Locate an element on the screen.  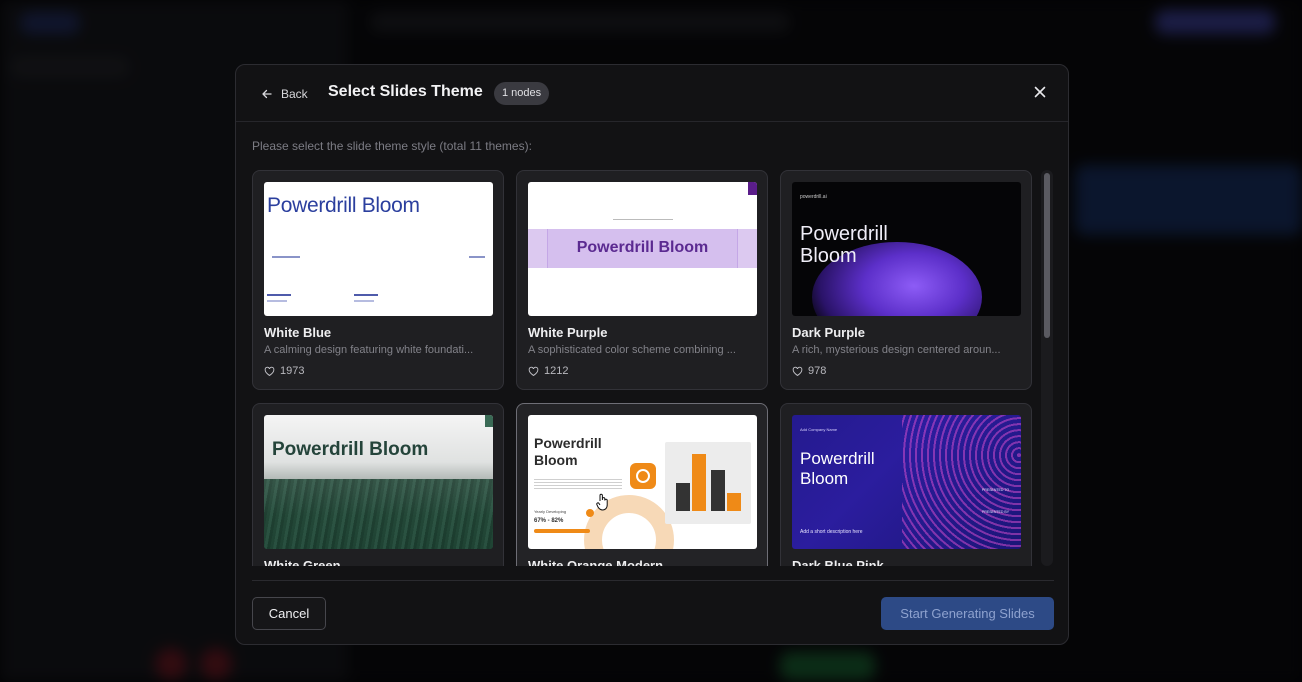
theme-name: Dark Purple is located at coordinates (828, 332).